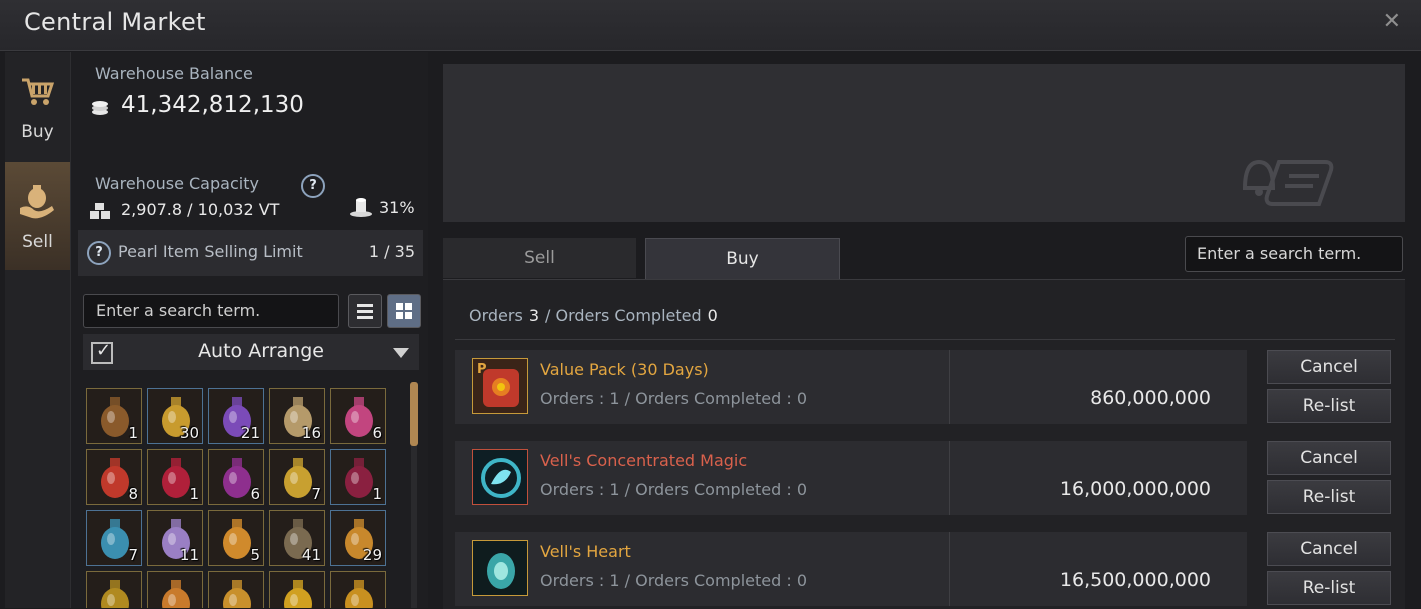  What do you see at coordinates (236, 538) in the screenshot?
I see `inventory-slot: 5` at bounding box center [236, 538].